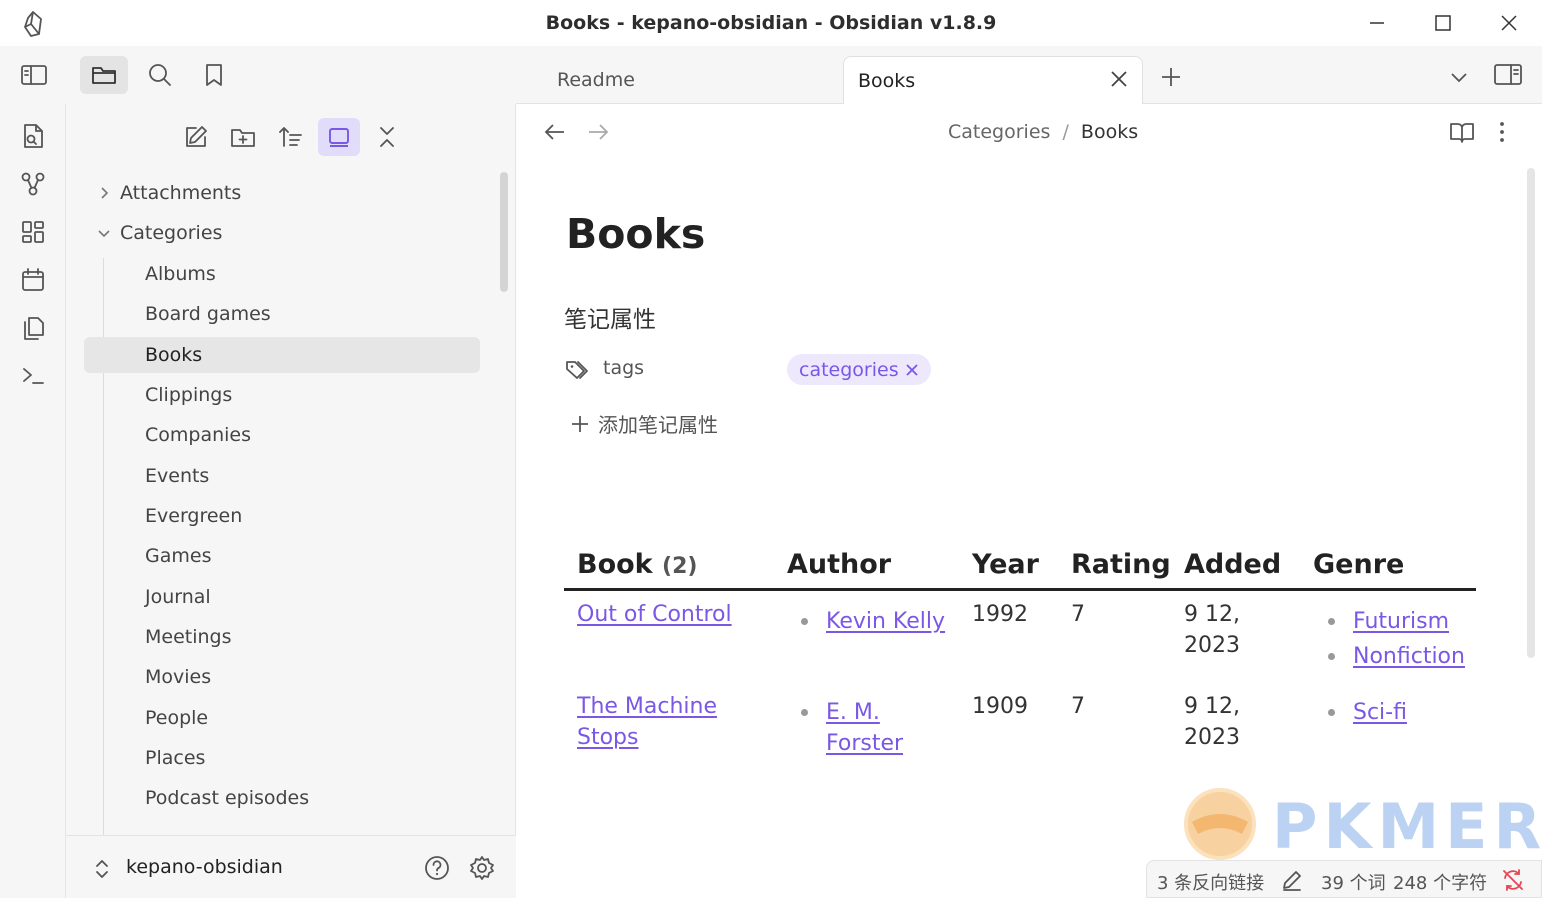 Image resolution: width=1542 pixels, height=898 pixels. What do you see at coordinates (189, 395) in the screenshot?
I see `tree-item-label: Clippings` at bounding box center [189, 395].